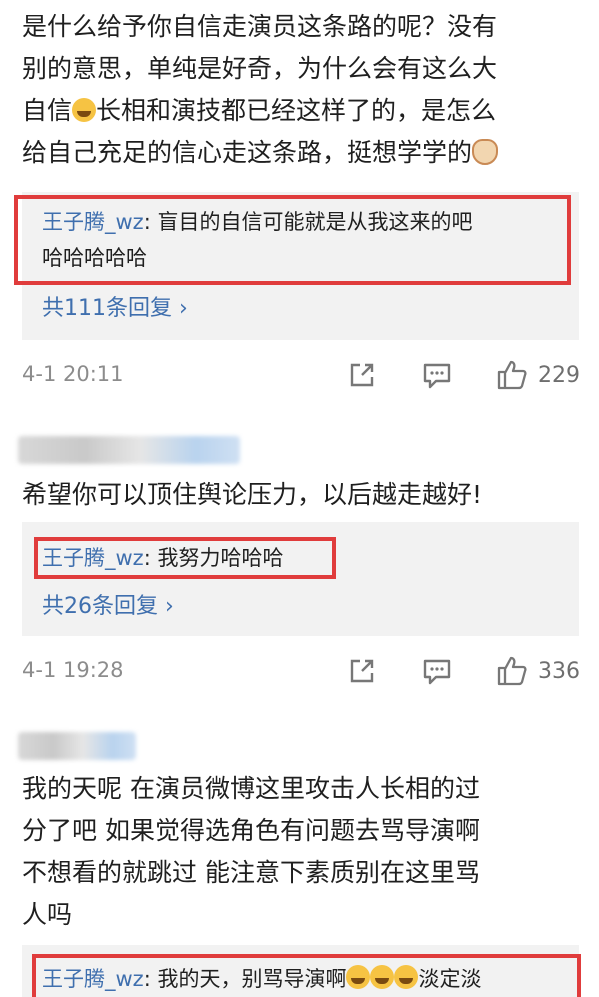 This screenshot has width=599, height=997. I want to click on more-replies-link: 共26条回复 ›, so click(108, 604).